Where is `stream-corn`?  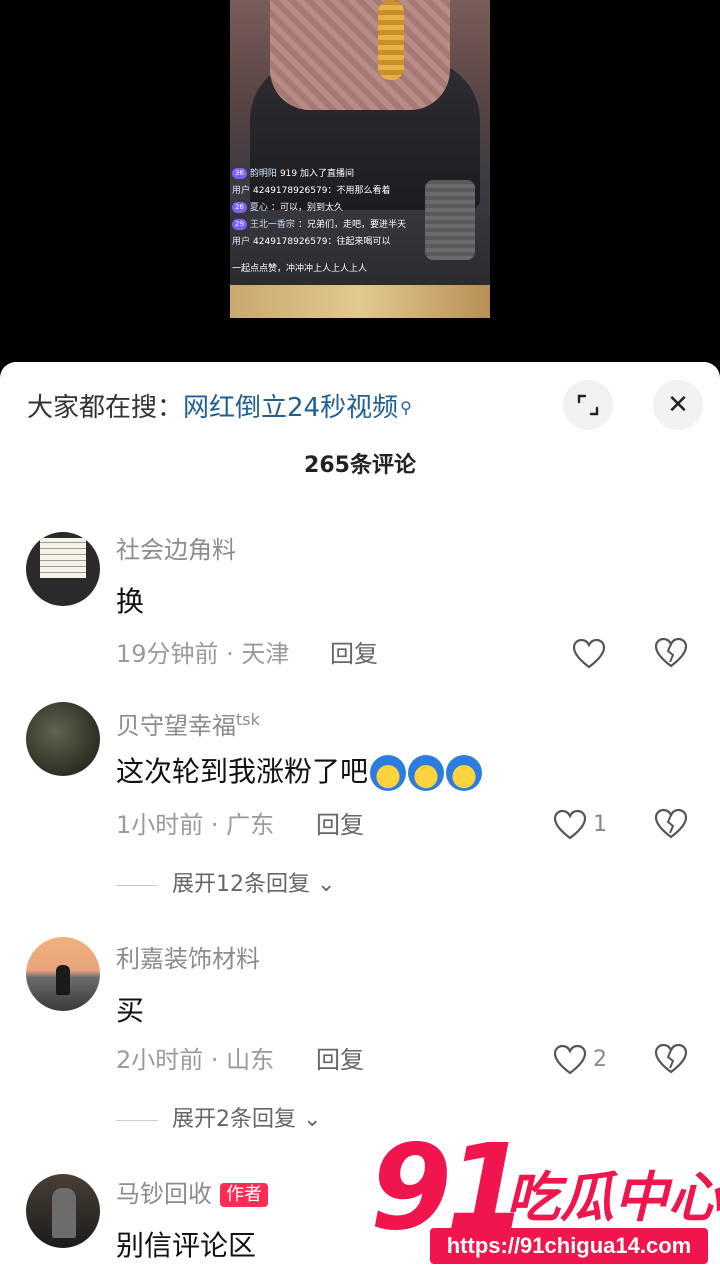
stream-corn is located at coordinates (391, 40).